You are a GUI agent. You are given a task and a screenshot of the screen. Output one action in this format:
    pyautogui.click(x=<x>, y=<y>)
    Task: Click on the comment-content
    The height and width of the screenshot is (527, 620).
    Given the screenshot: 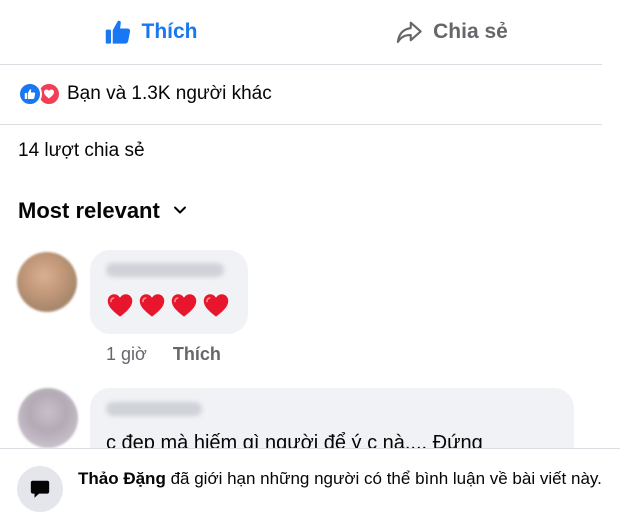 What is the action you would take?
    pyautogui.click(x=168, y=305)
    